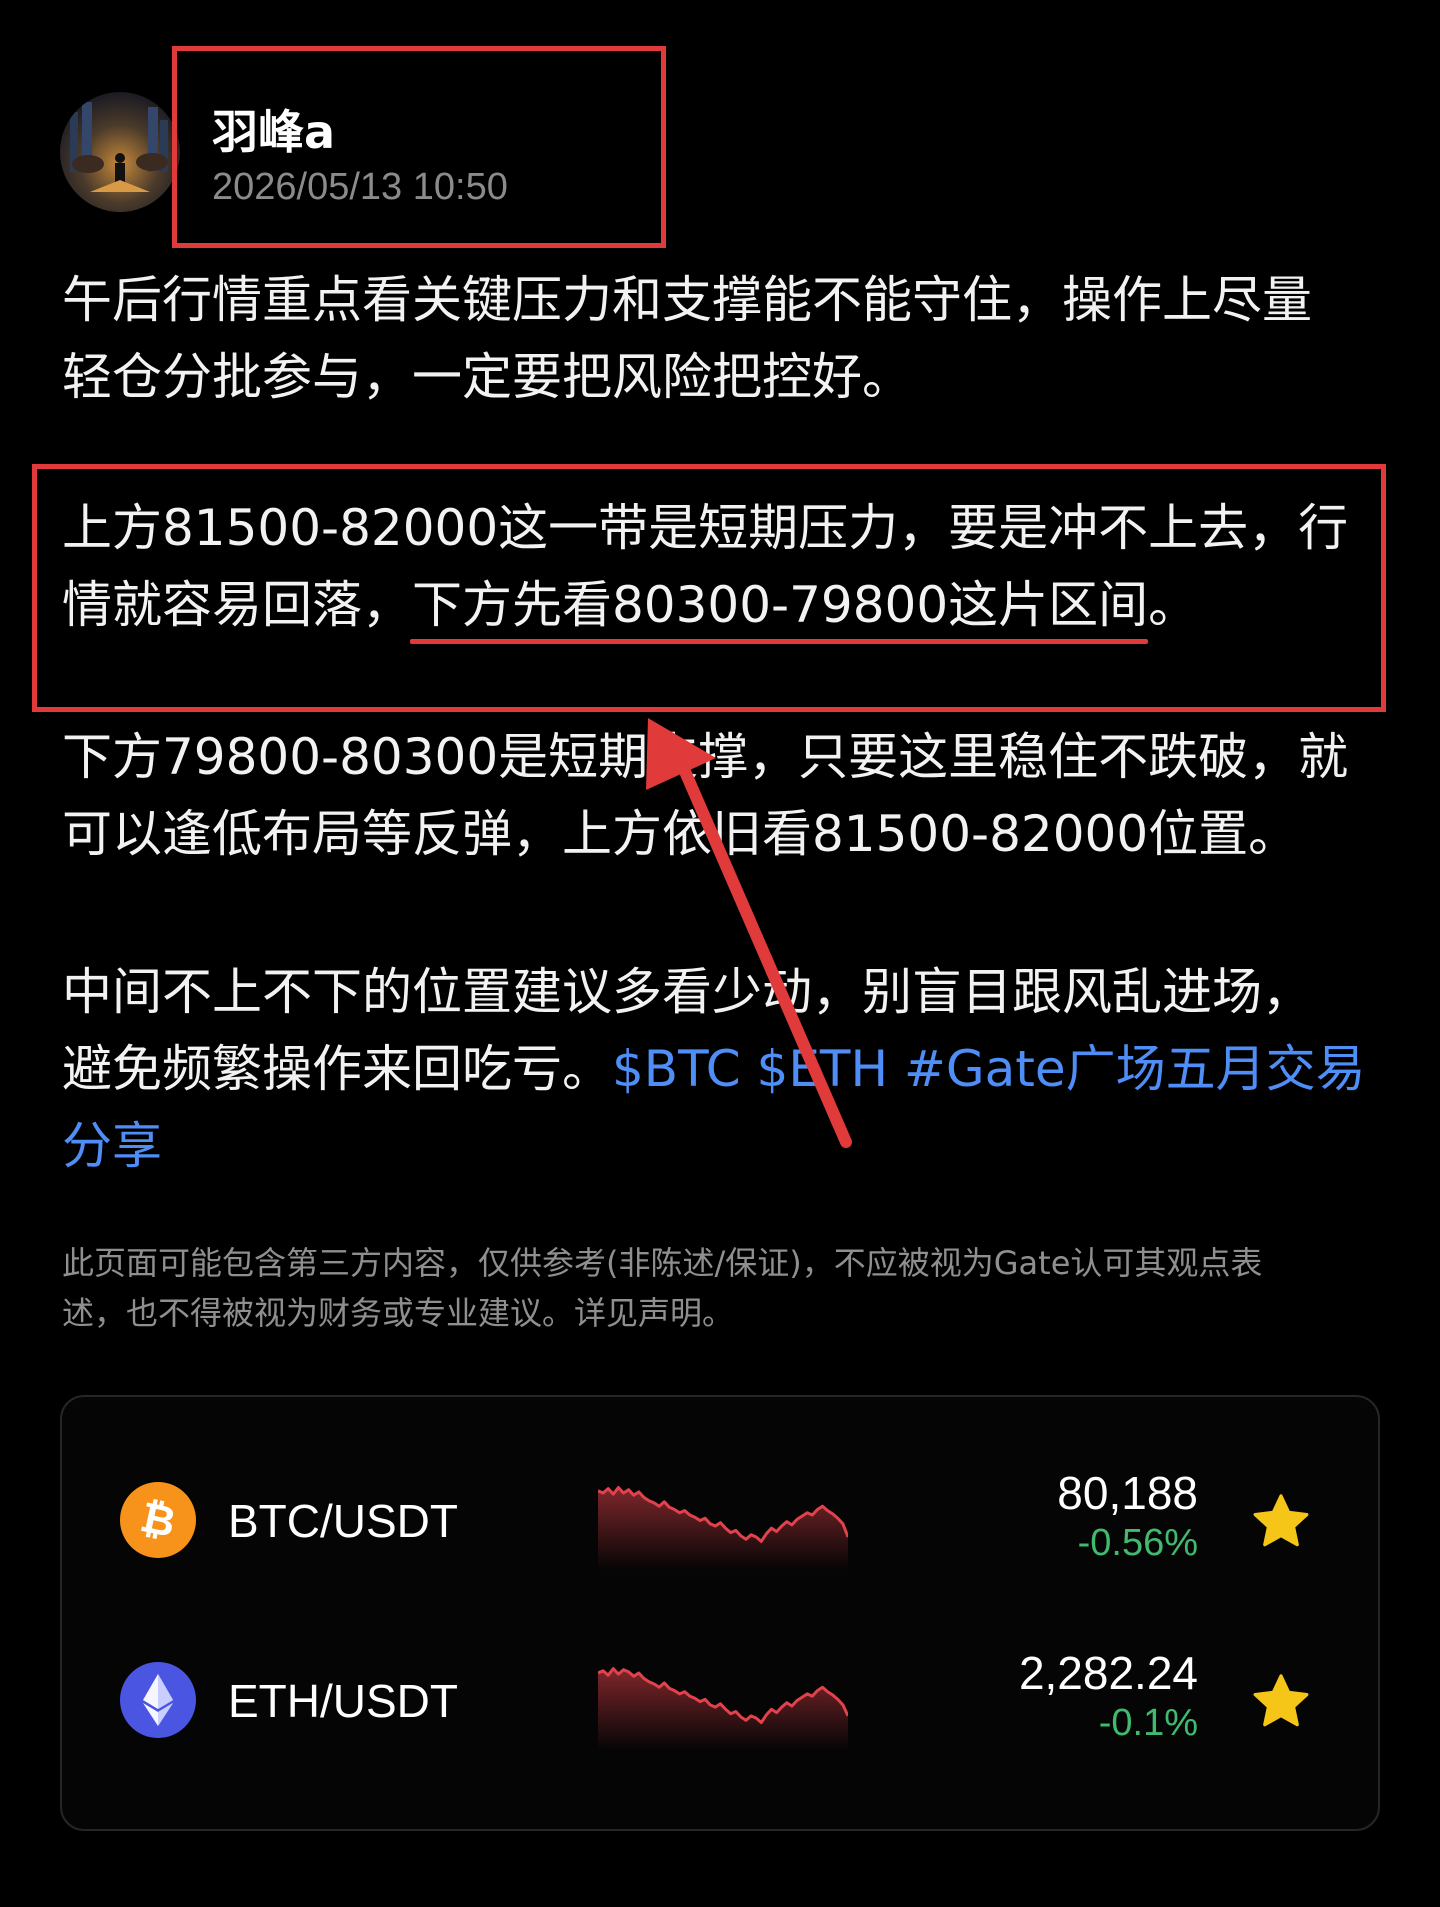 This screenshot has width=1440, height=1907. I want to click on market-row-btc: ₿ BTC/USDT 80,188 -0.56%, so click(720, 1522).